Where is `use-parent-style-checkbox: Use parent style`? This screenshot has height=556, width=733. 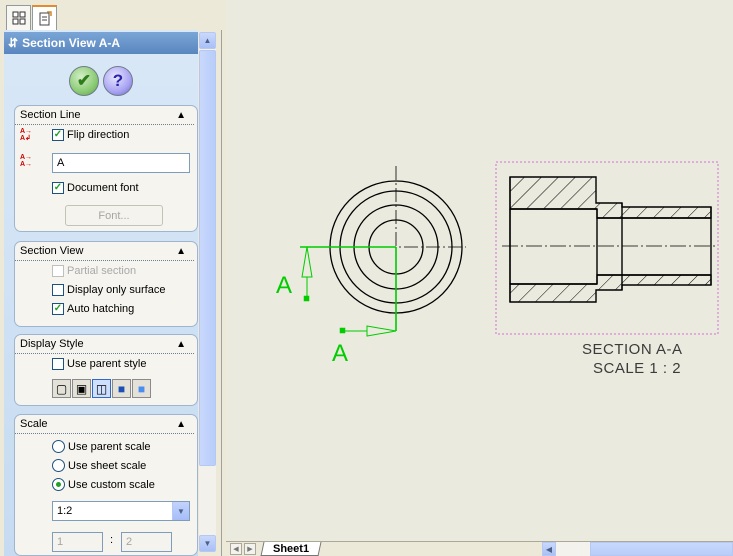
use-parent-style-checkbox: Use parent style is located at coordinates (99, 364).